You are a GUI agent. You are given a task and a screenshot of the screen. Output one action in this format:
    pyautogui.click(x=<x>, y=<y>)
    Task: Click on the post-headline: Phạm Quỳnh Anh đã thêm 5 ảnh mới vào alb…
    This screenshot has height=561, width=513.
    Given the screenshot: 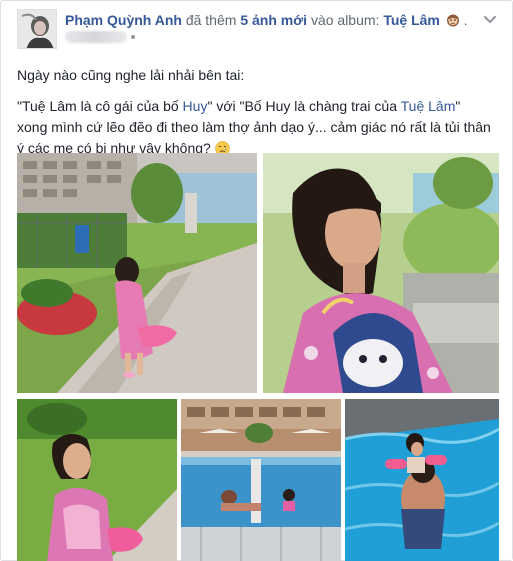 What is the action you would take?
    pyautogui.click(x=266, y=20)
    